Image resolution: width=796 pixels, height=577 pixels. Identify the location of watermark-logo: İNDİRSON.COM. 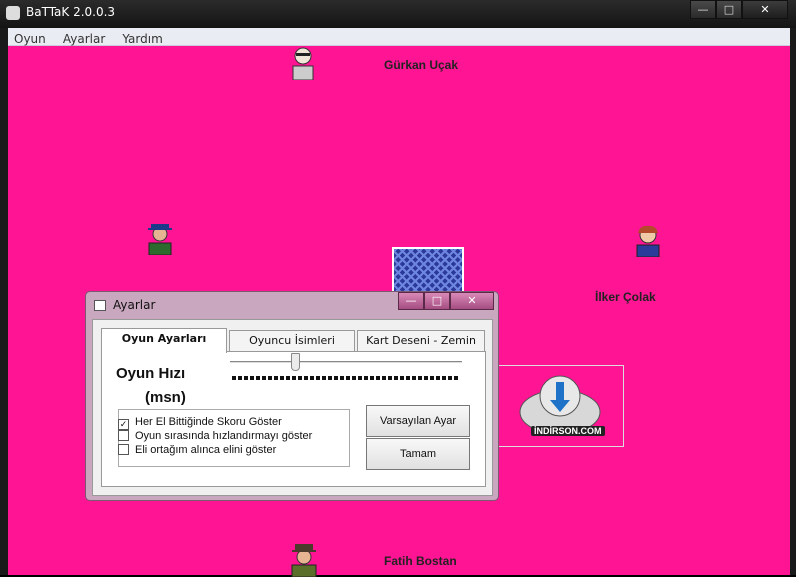
(559, 406).